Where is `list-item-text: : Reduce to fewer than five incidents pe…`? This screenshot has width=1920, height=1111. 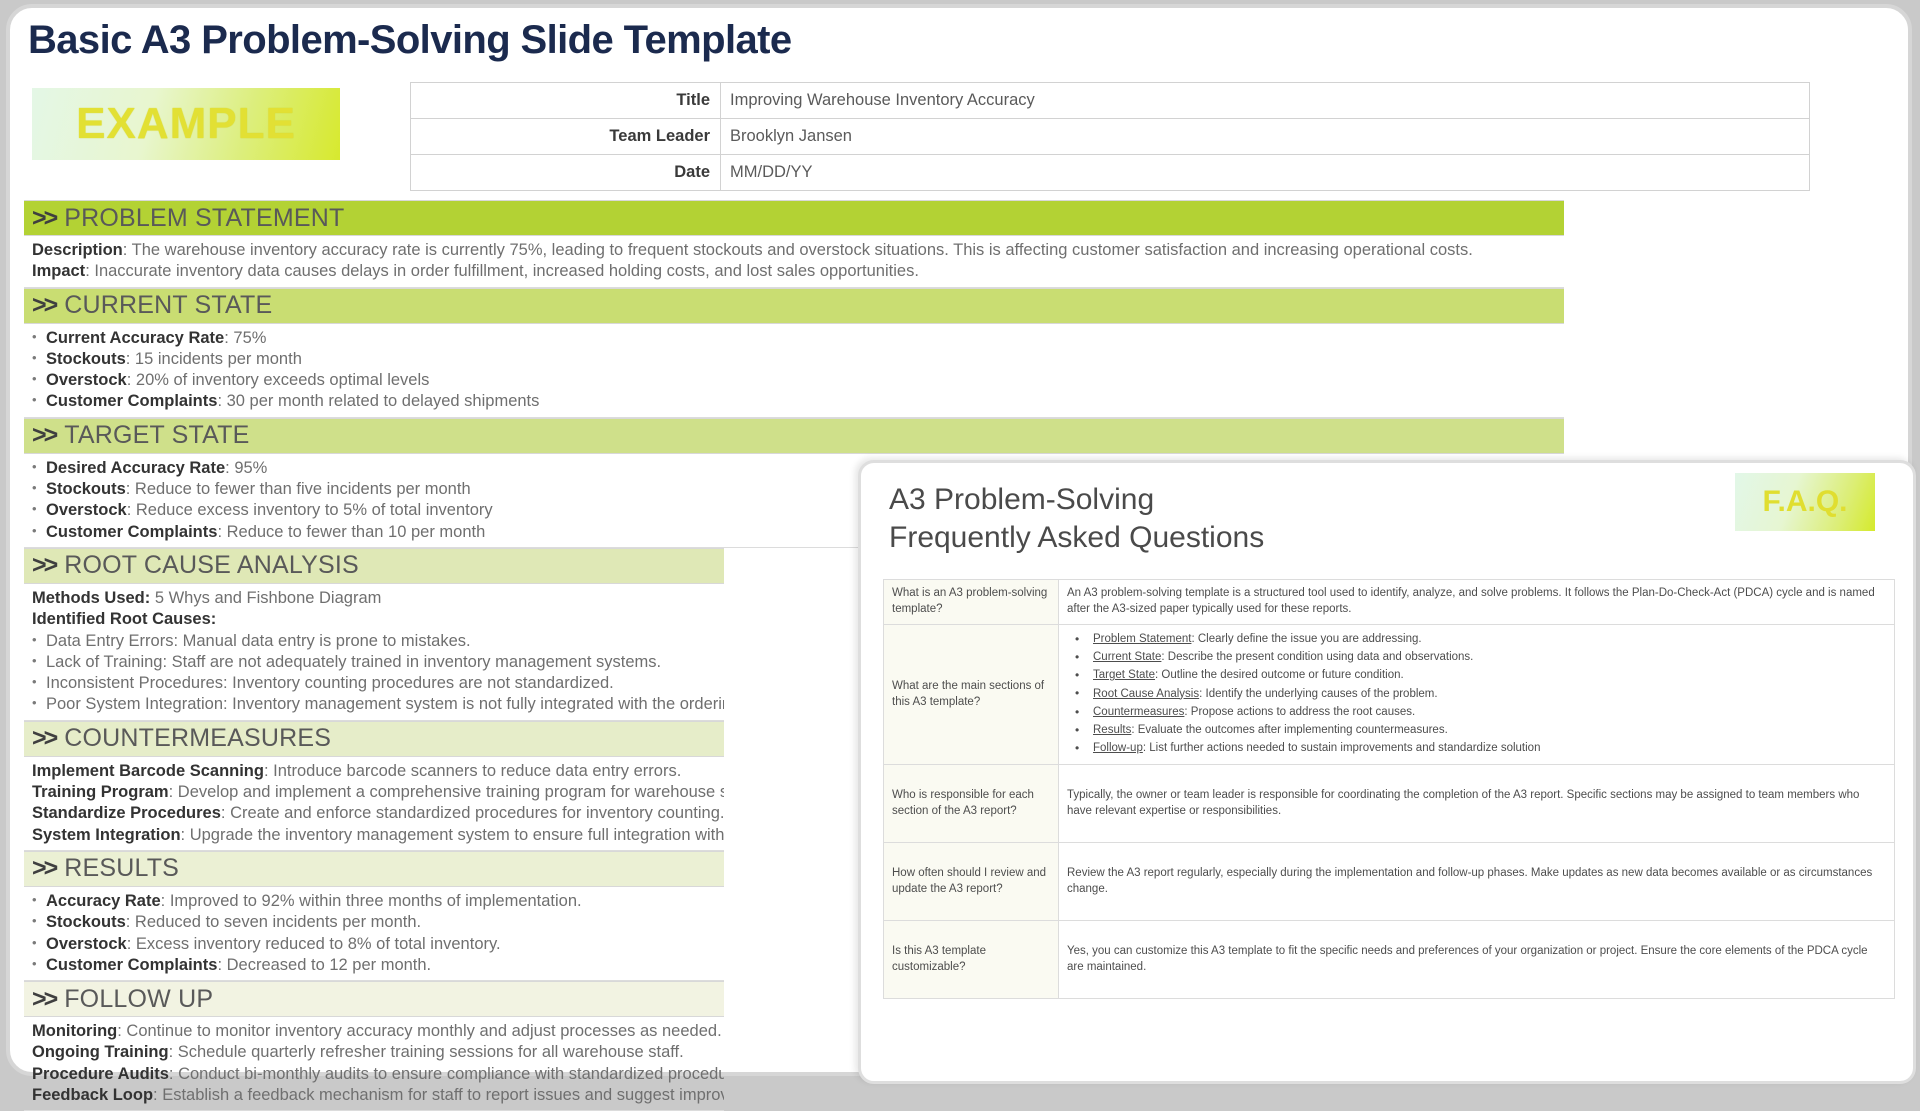 list-item-text: : Reduce to fewer than five incidents pe… is located at coordinates (298, 489).